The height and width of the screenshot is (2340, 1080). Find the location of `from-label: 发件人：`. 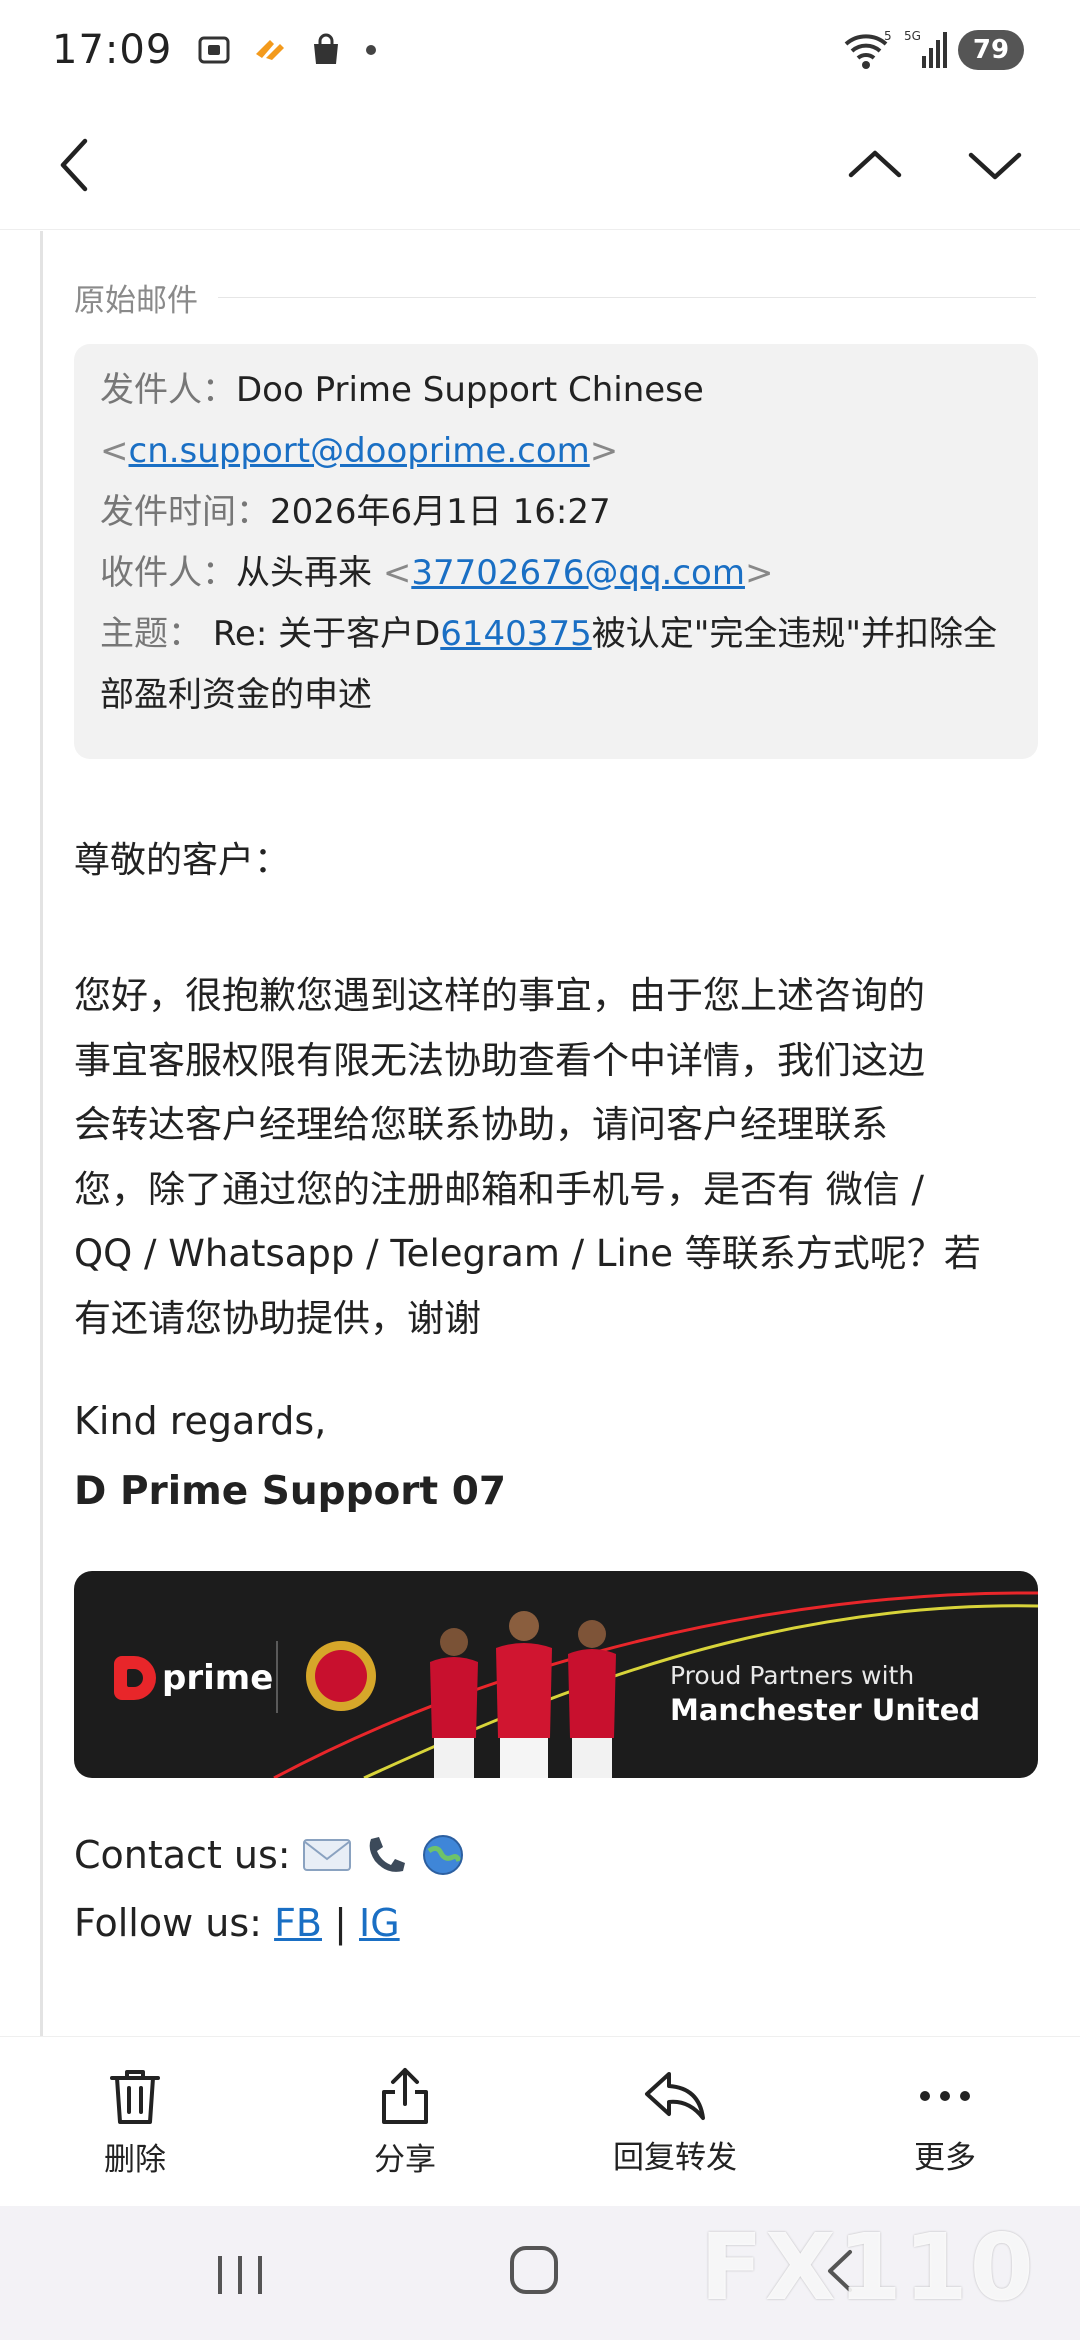

from-label: 发件人： is located at coordinates (168, 390).